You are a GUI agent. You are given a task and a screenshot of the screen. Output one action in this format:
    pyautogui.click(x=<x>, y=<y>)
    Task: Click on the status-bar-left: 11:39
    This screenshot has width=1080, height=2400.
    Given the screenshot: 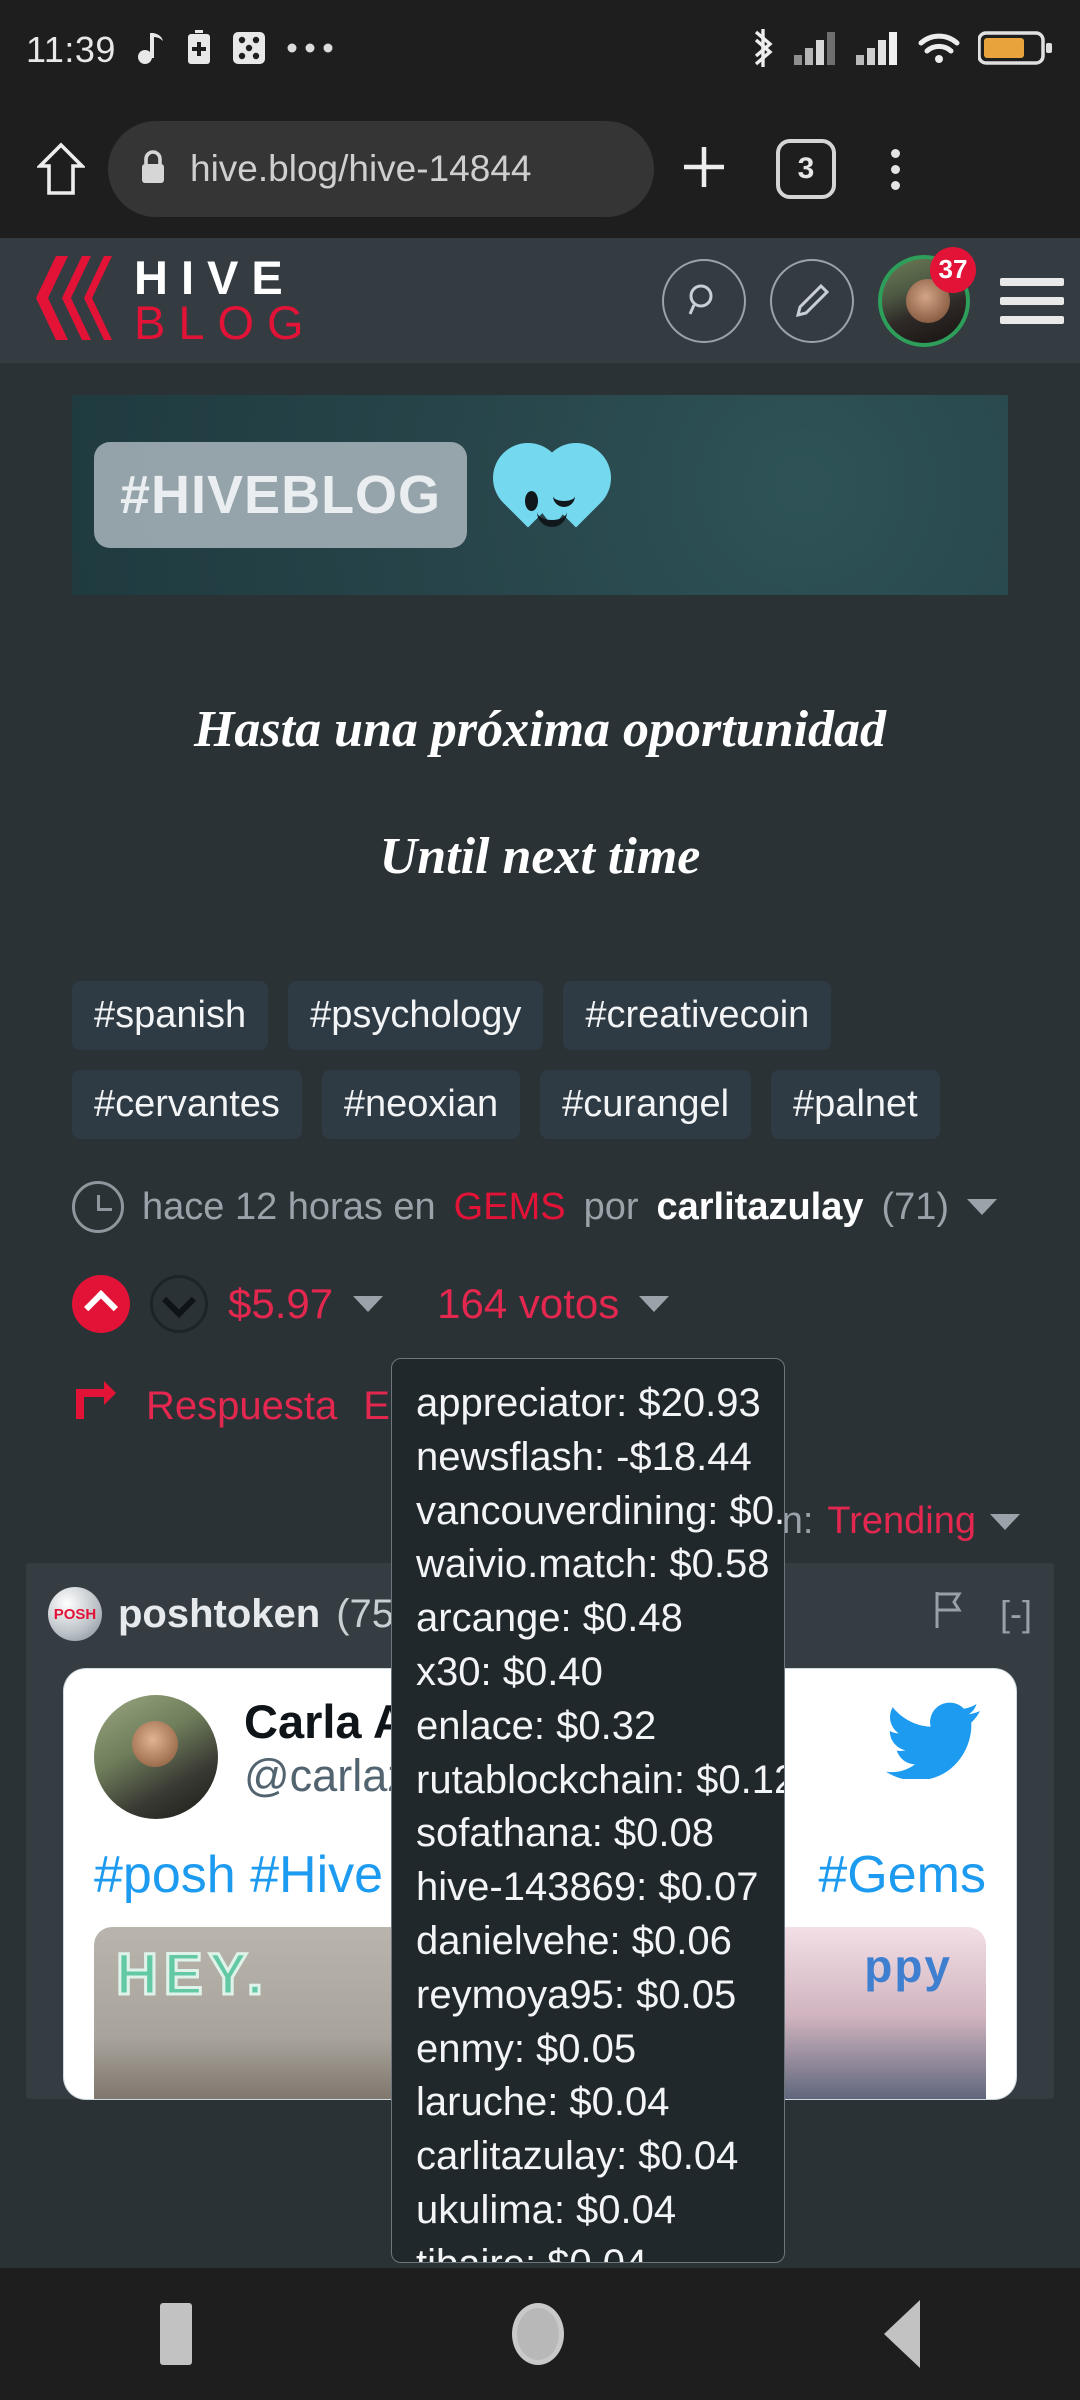 What is the action you would take?
    pyautogui.click(x=180, y=50)
    